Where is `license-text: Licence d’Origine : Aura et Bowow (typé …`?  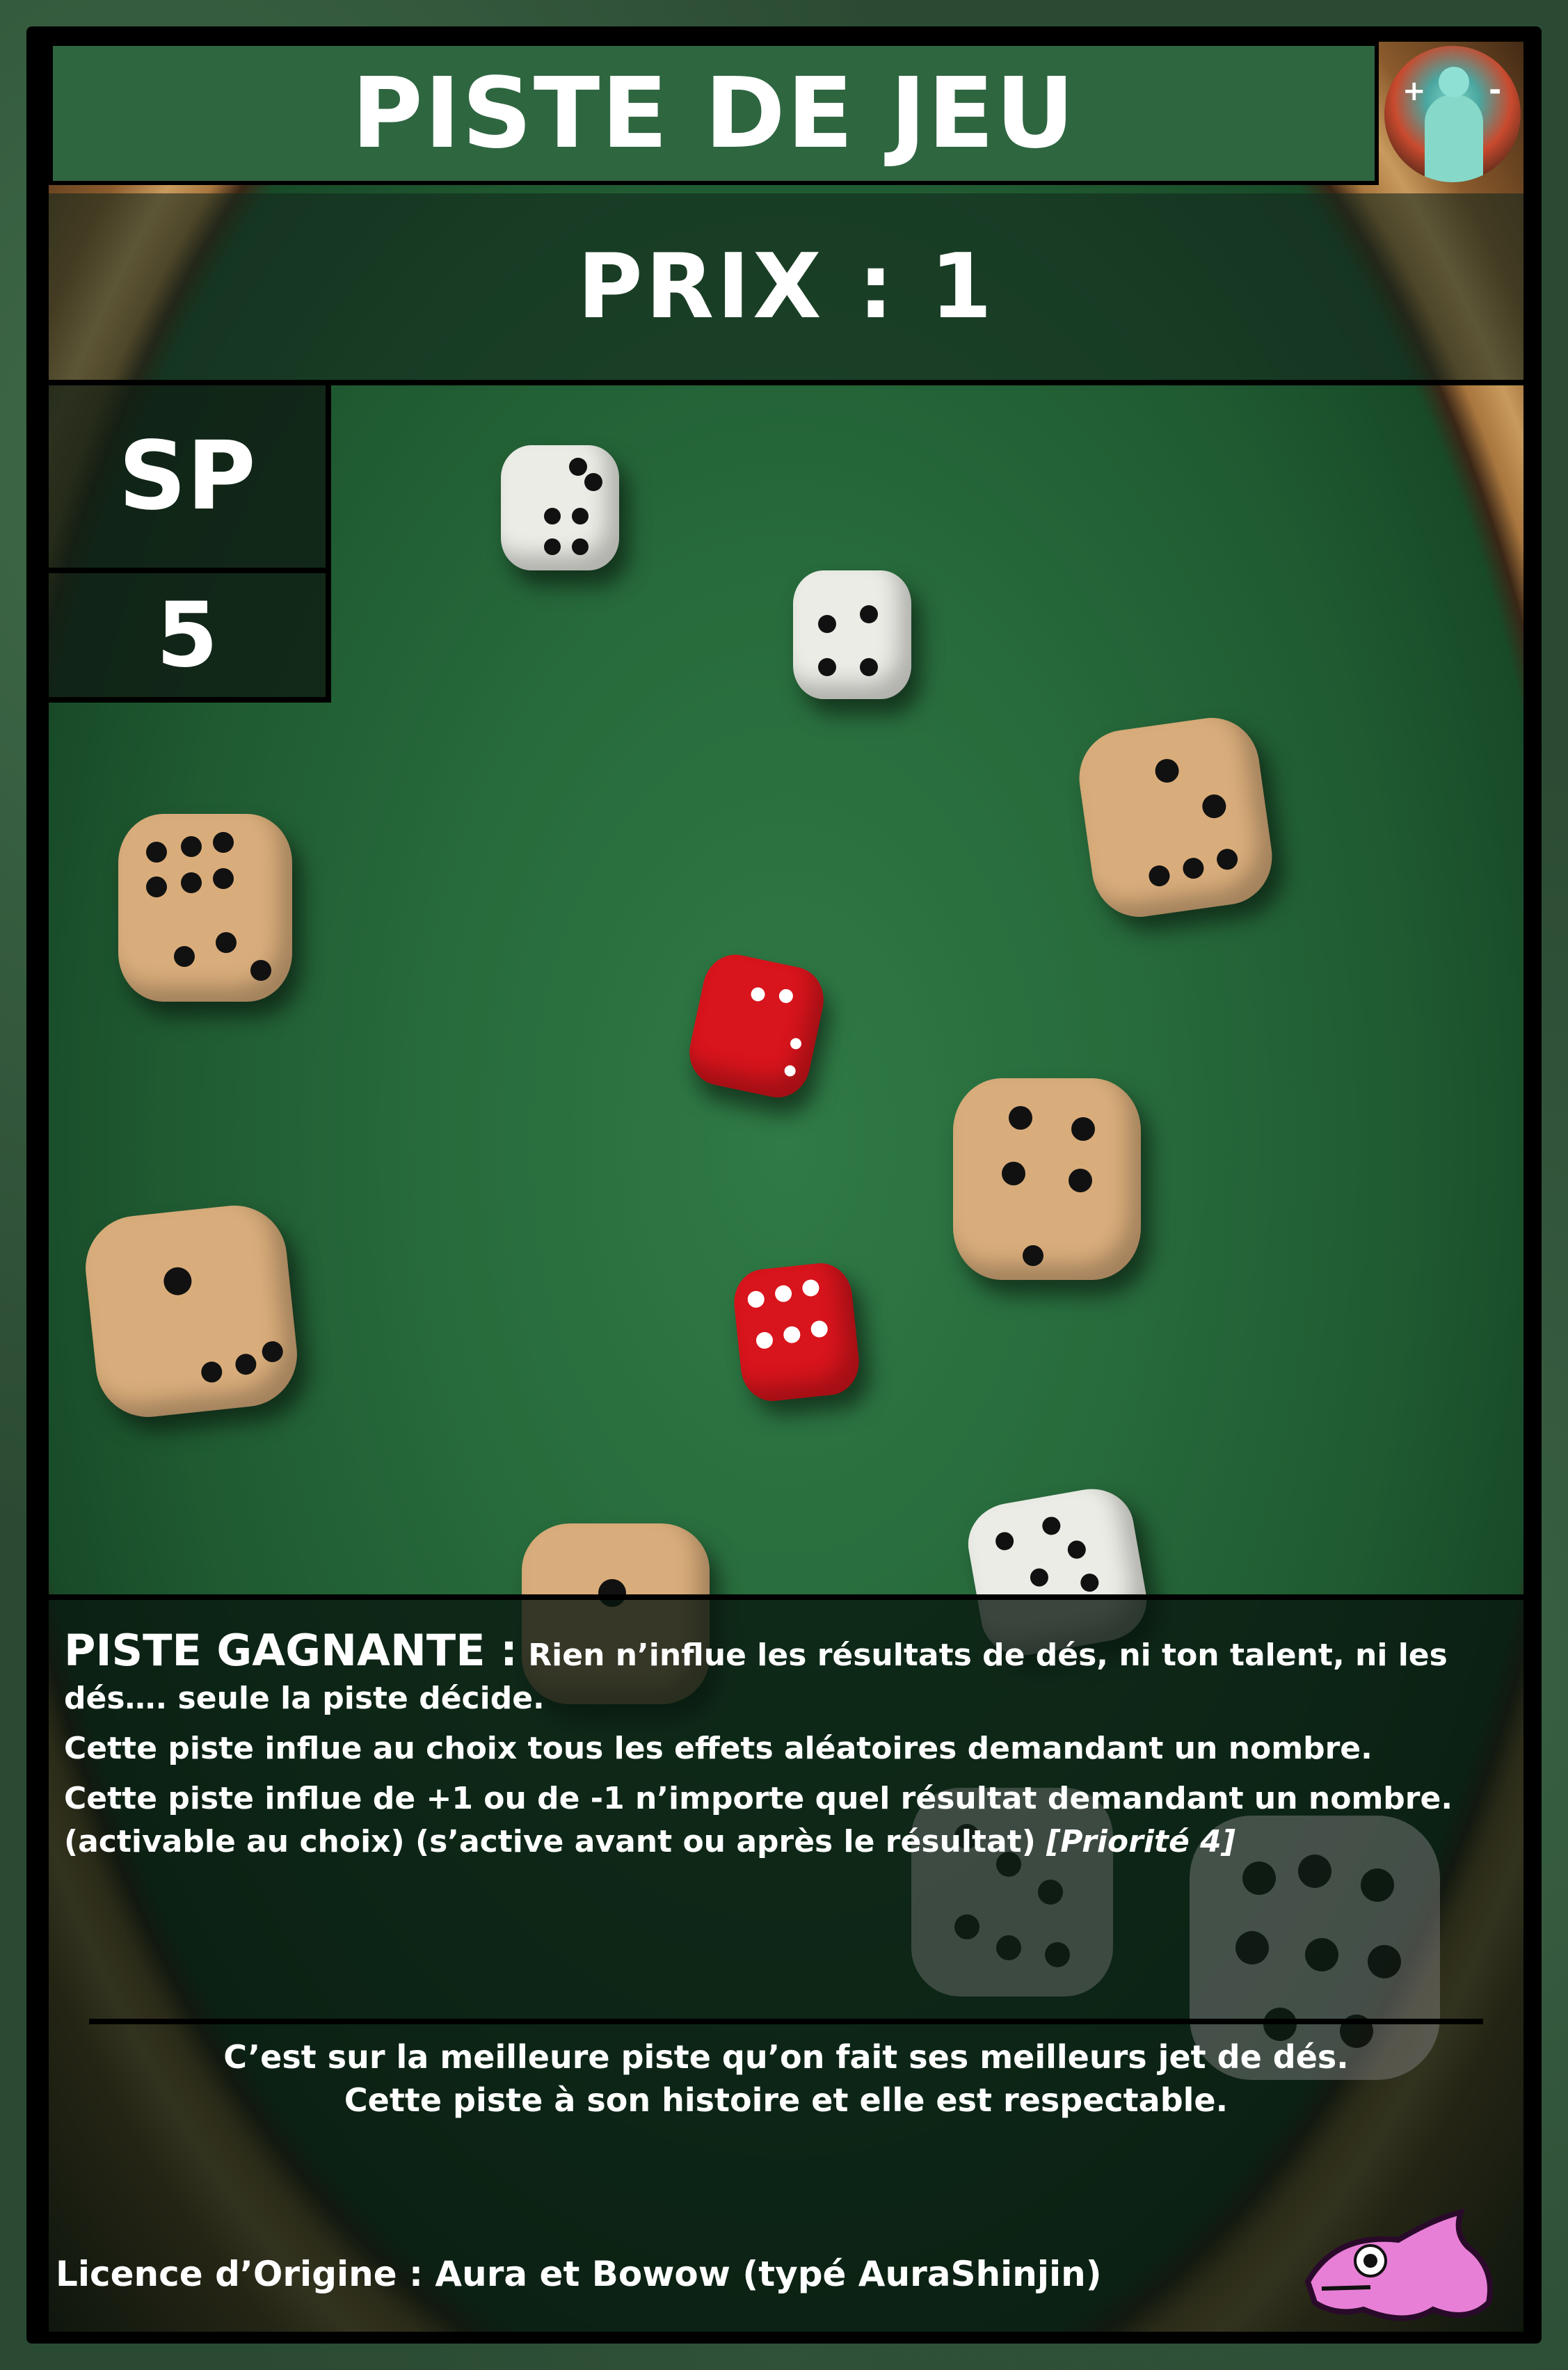 license-text: Licence d’Origine : Aura et Bowow (typé … is located at coordinates (579, 2274).